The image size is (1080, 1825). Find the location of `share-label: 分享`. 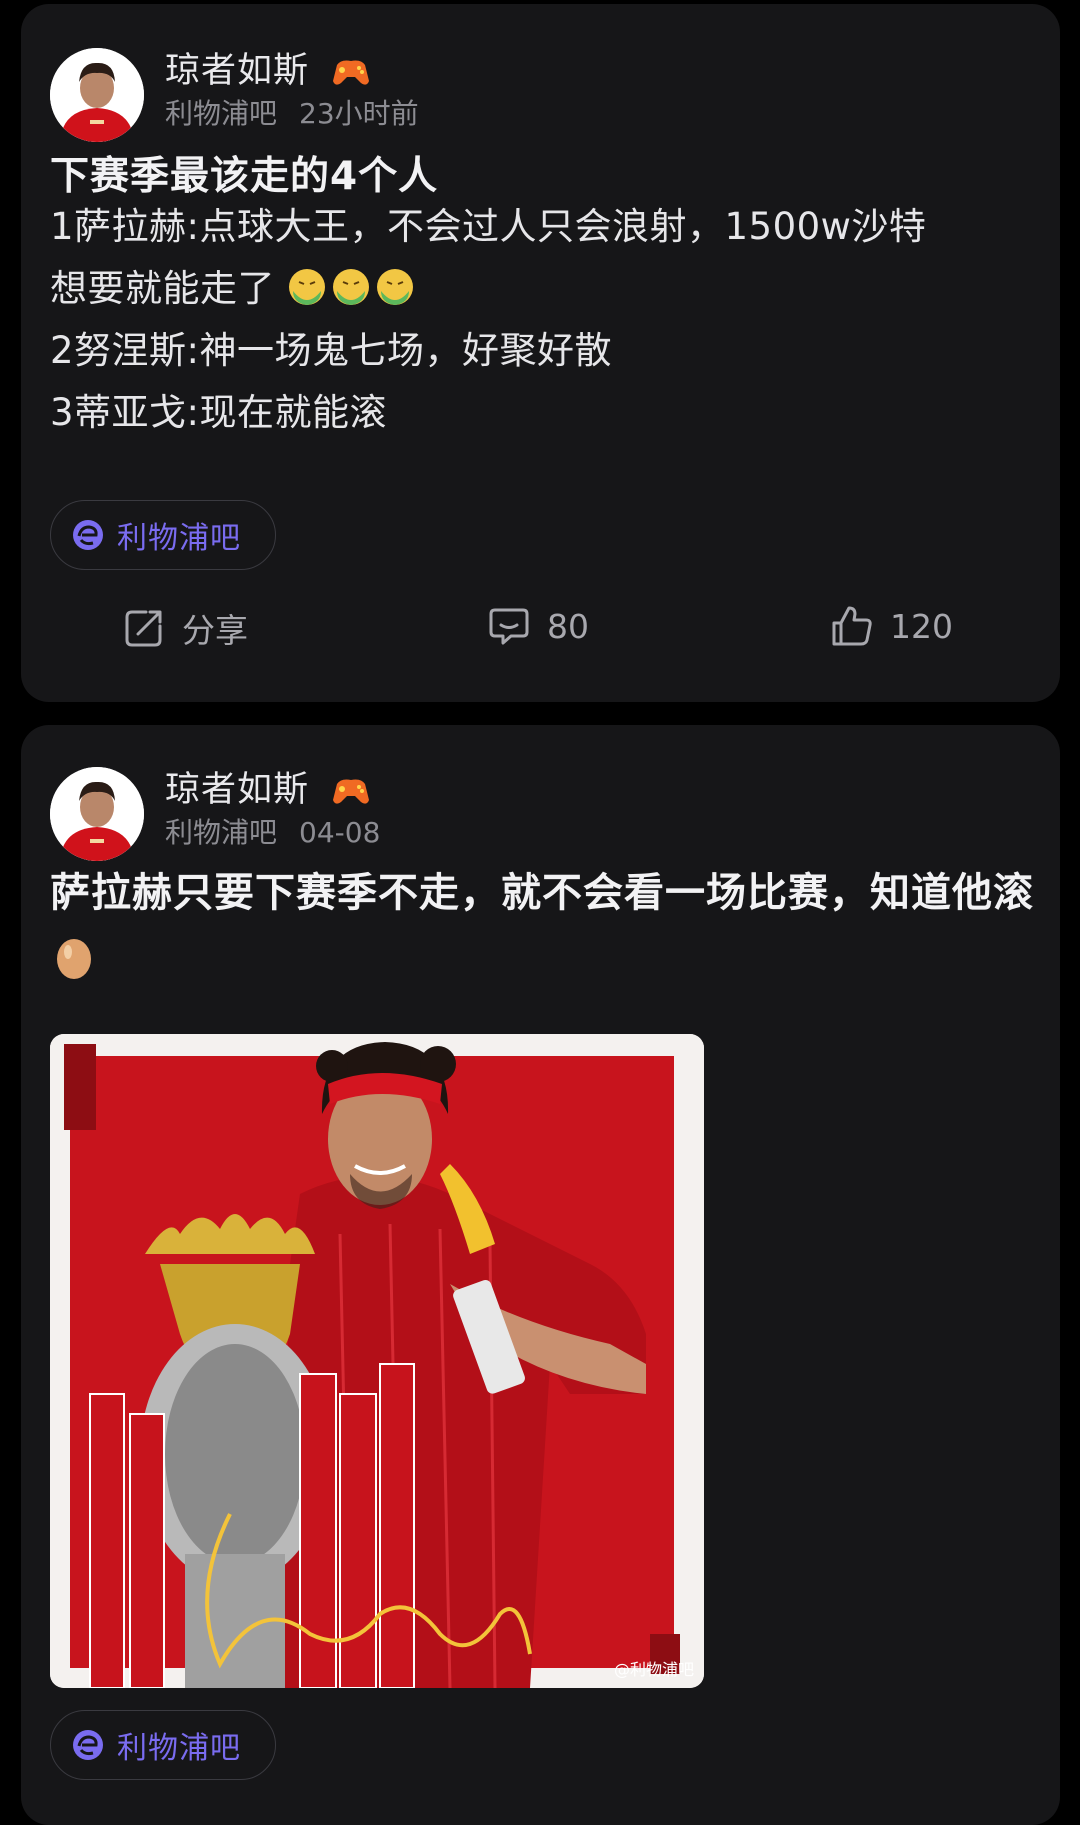

share-label: 分享 is located at coordinates (215, 630).